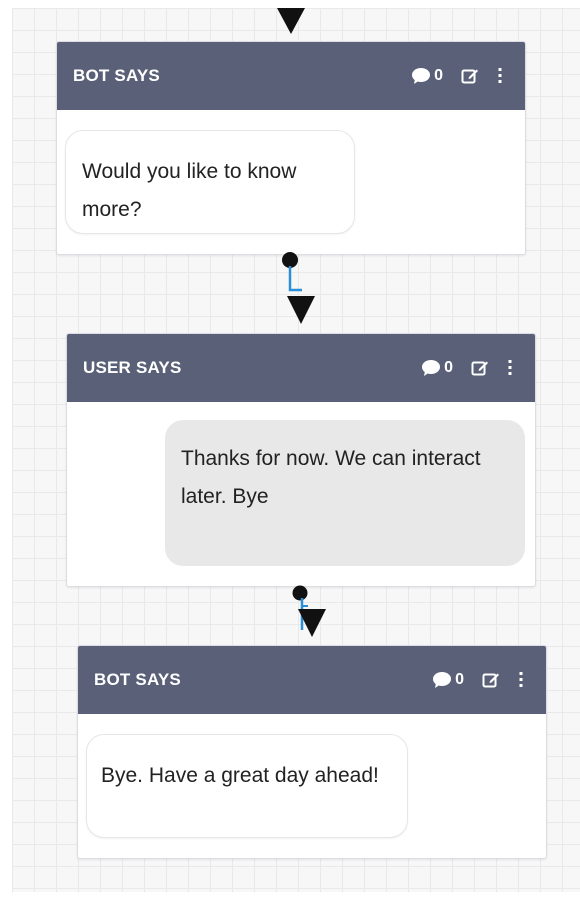 The image size is (580, 900). What do you see at coordinates (189, 190) in the screenshot?
I see `message-text: Would you like to know more?` at bounding box center [189, 190].